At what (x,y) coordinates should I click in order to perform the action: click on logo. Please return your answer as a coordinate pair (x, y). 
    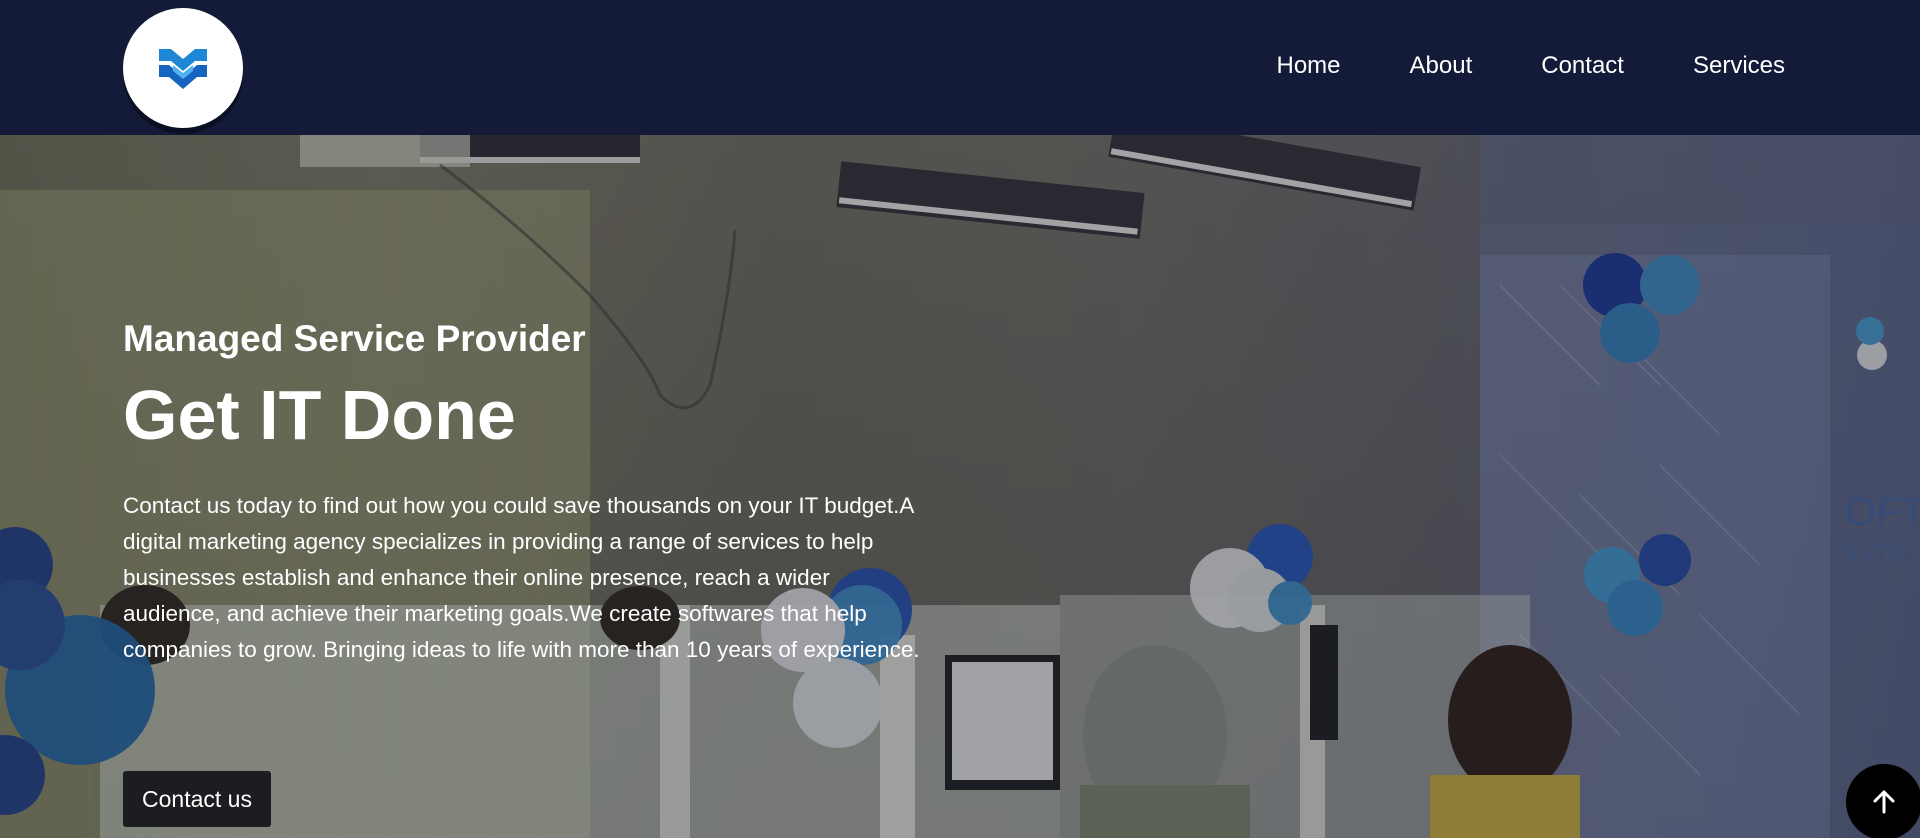
    Looking at the image, I should click on (183, 68).